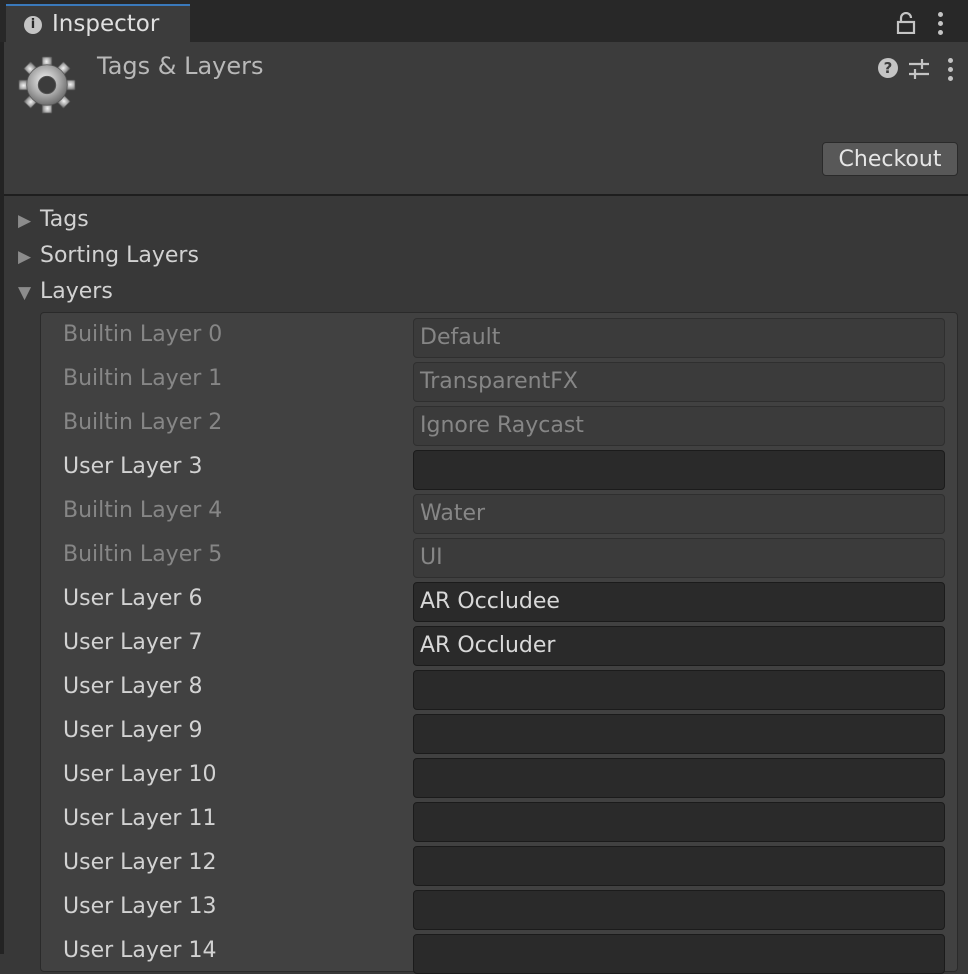 Image resolution: width=968 pixels, height=974 pixels. I want to click on layer-row: Builtin Layer 4 Water, so click(499, 511).